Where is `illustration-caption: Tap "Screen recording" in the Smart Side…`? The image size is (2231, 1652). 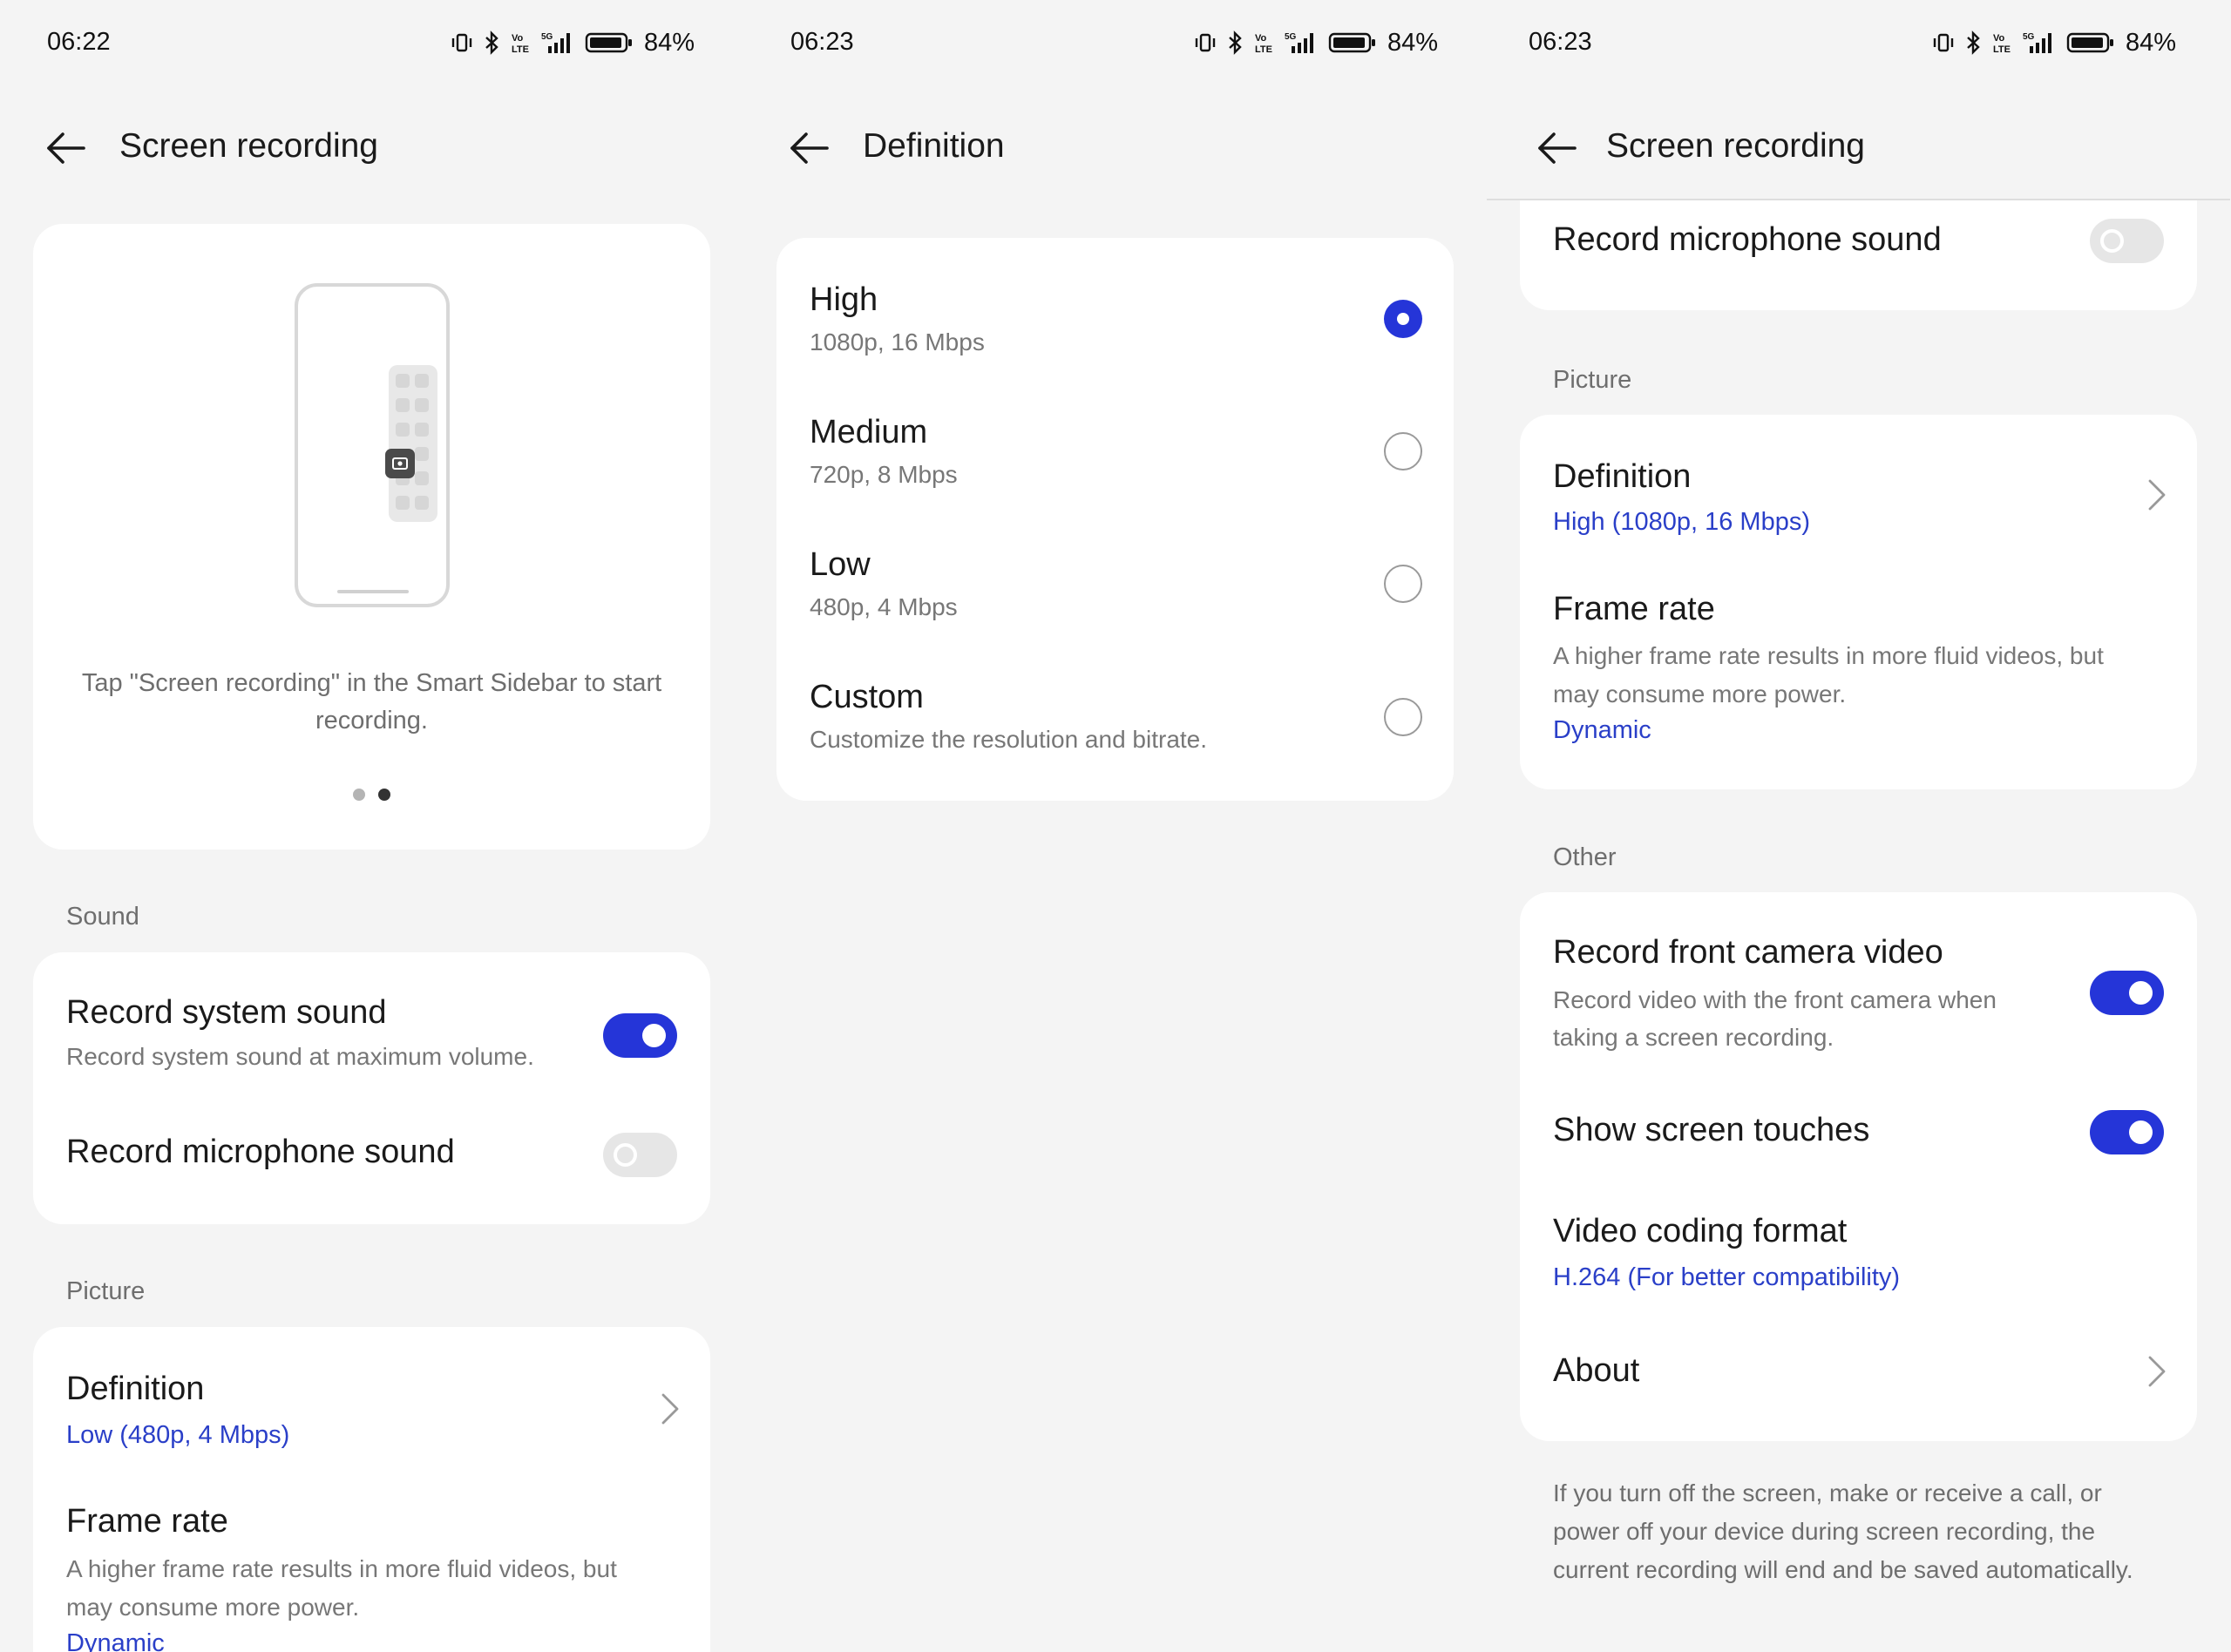 illustration-caption: Tap "Screen recording" in the Smart Side… is located at coordinates (371, 702).